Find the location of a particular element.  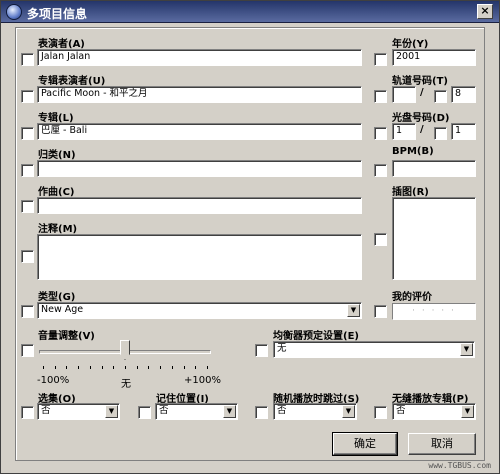

remember-position-value: 否 is located at coordinates (164, 410).